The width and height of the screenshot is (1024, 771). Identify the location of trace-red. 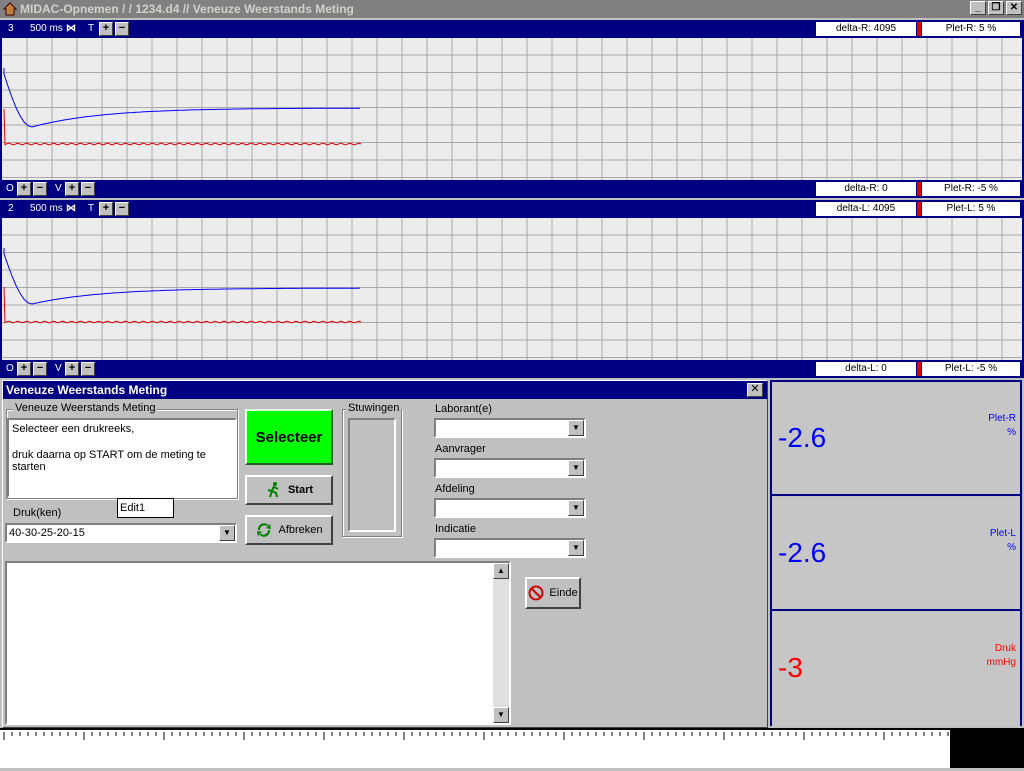
(182, 127).